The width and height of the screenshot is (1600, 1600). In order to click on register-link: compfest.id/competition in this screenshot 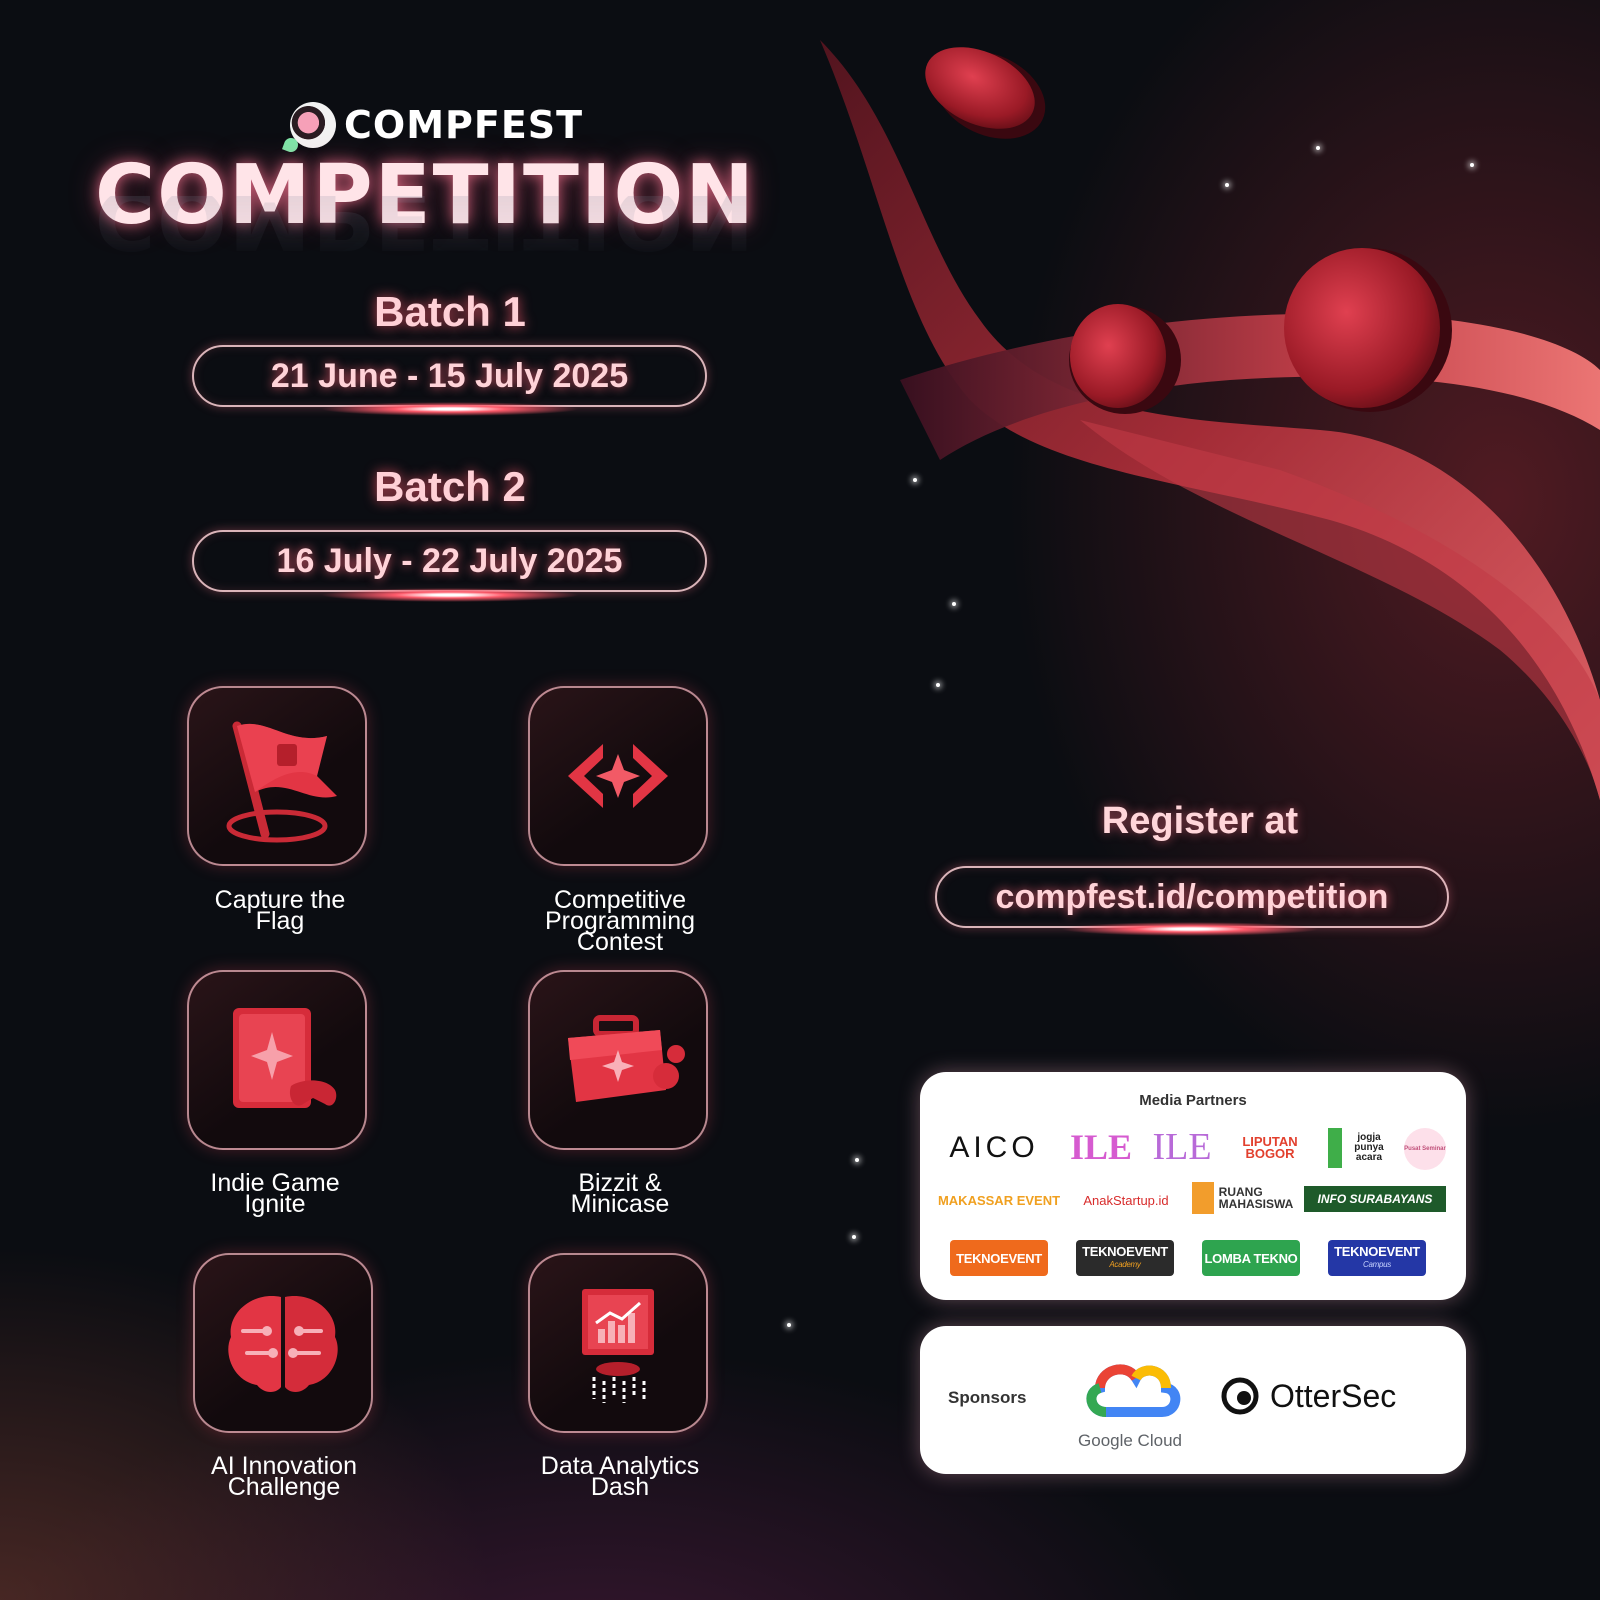, I will do `click(1192, 897)`.